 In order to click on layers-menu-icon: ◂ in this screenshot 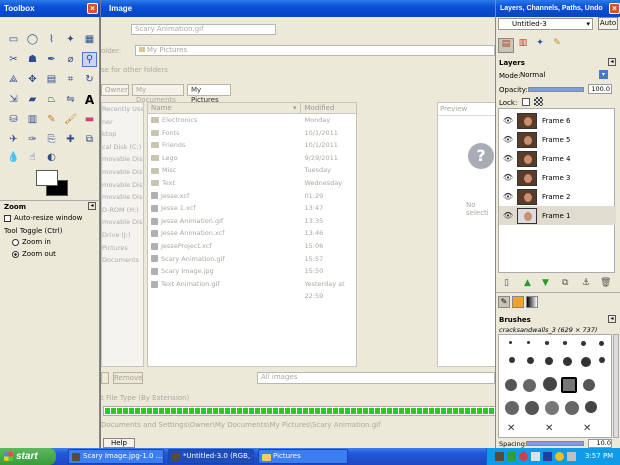, I will do `click(612, 62)`.